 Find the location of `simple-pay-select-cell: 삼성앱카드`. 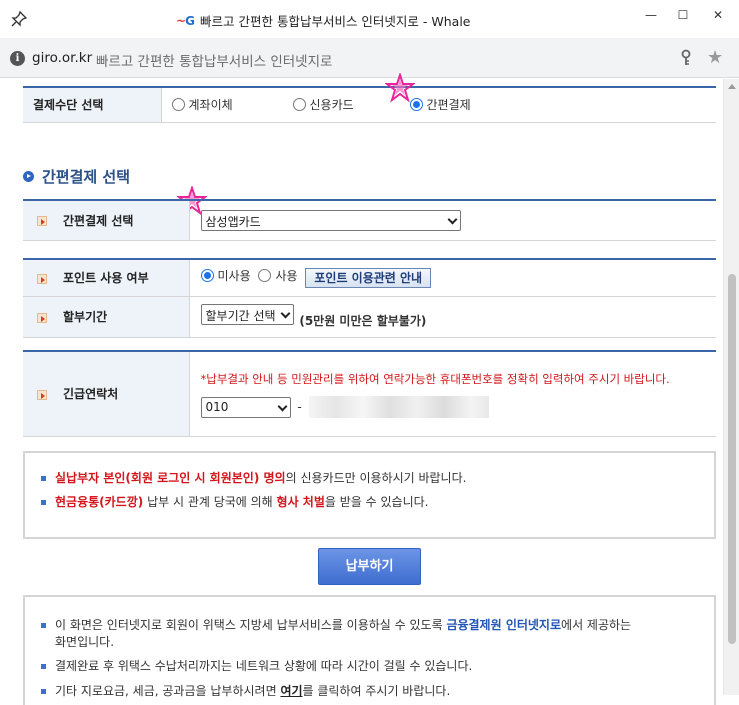

simple-pay-select-cell: 삼성앱카드 is located at coordinates (452, 220).